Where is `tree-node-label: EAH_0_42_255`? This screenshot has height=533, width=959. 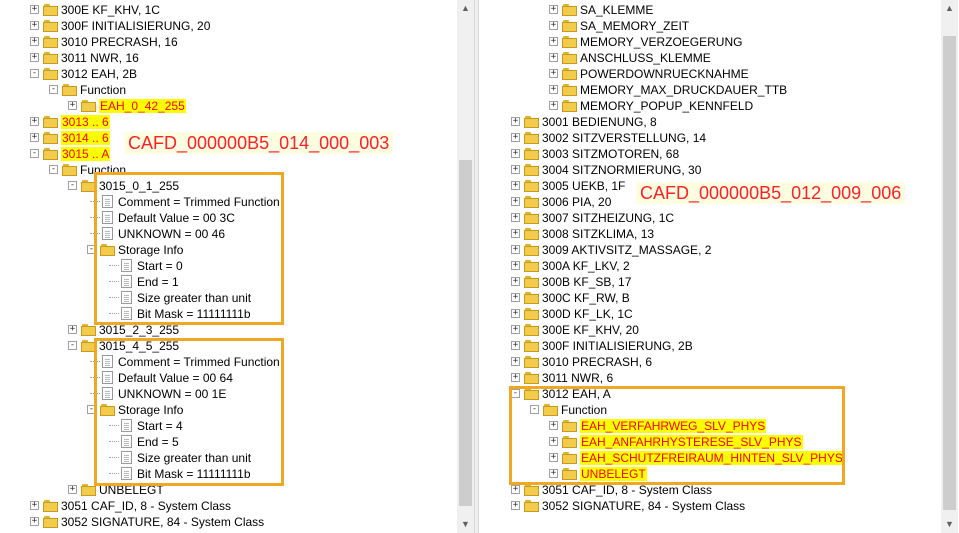
tree-node-label: EAH_0_42_255 is located at coordinates (142, 106).